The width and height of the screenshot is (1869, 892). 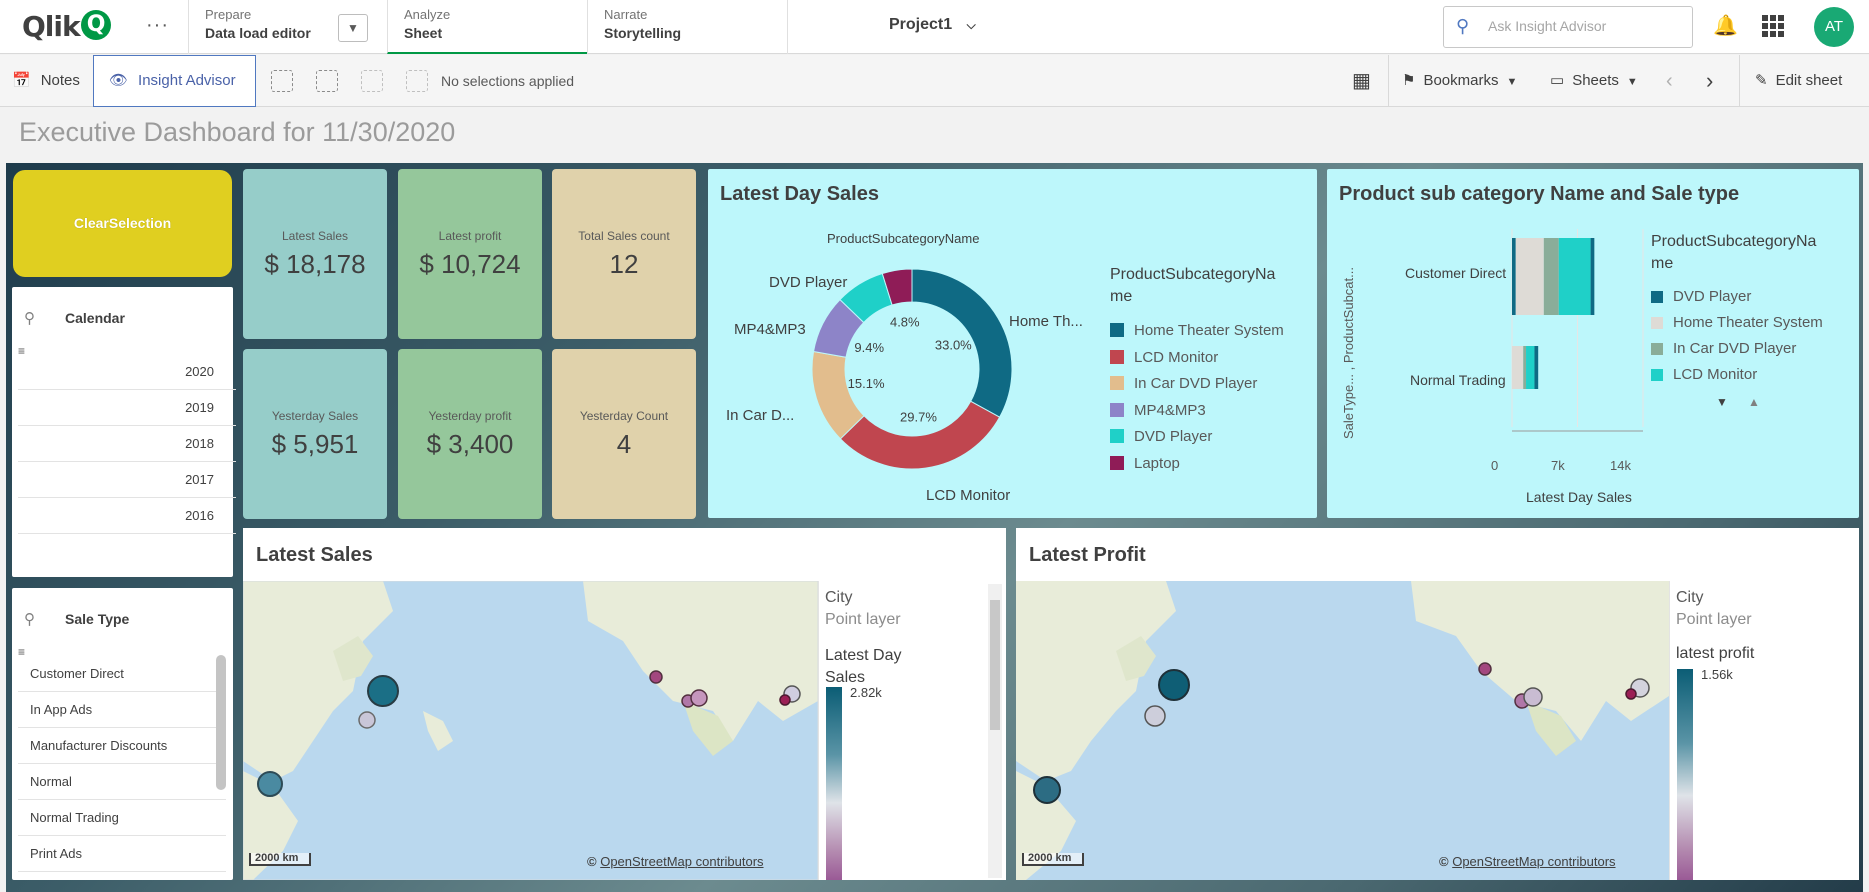 What do you see at coordinates (1754, 402) in the screenshot?
I see `legend-scroll-up-icon: ▲` at bounding box center [1754, 402].